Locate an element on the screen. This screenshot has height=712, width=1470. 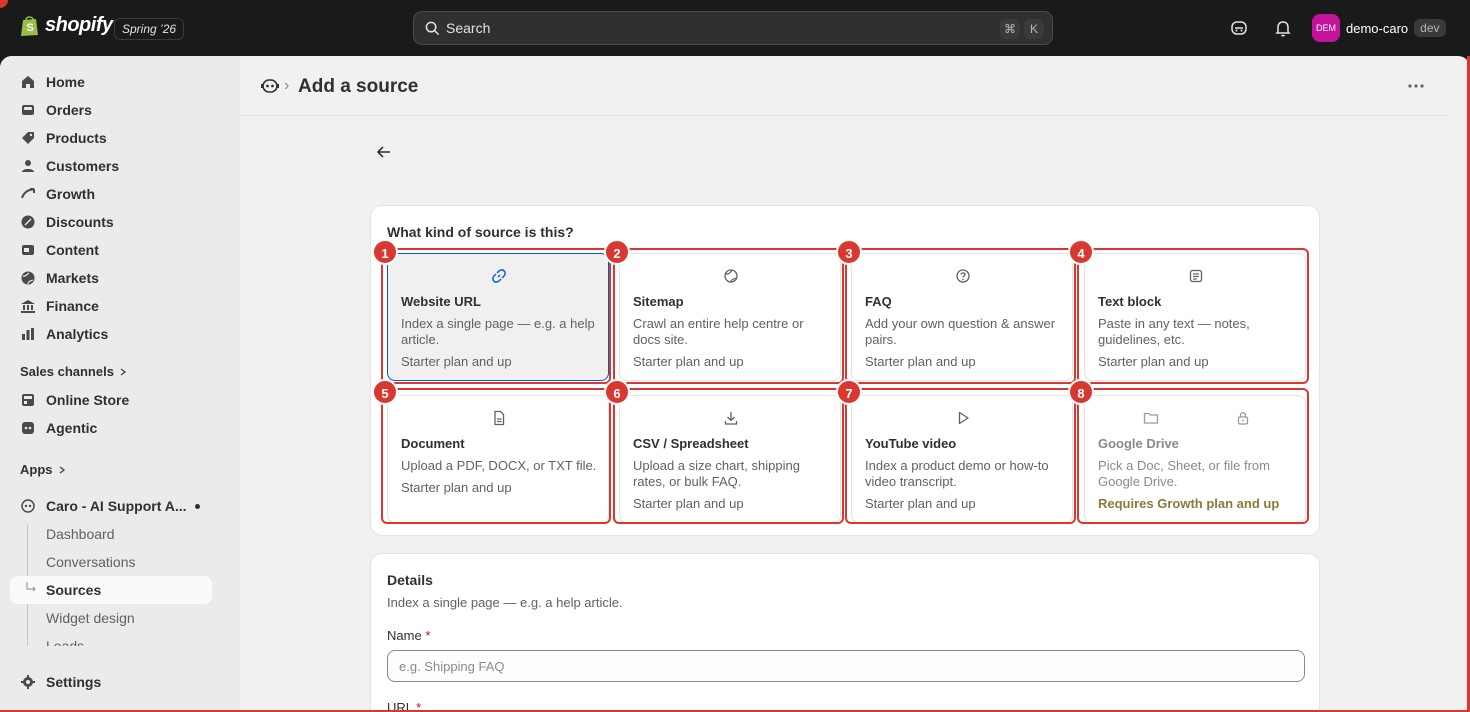
global-search: Search ⌘ K is located at coordinates (733, 28).